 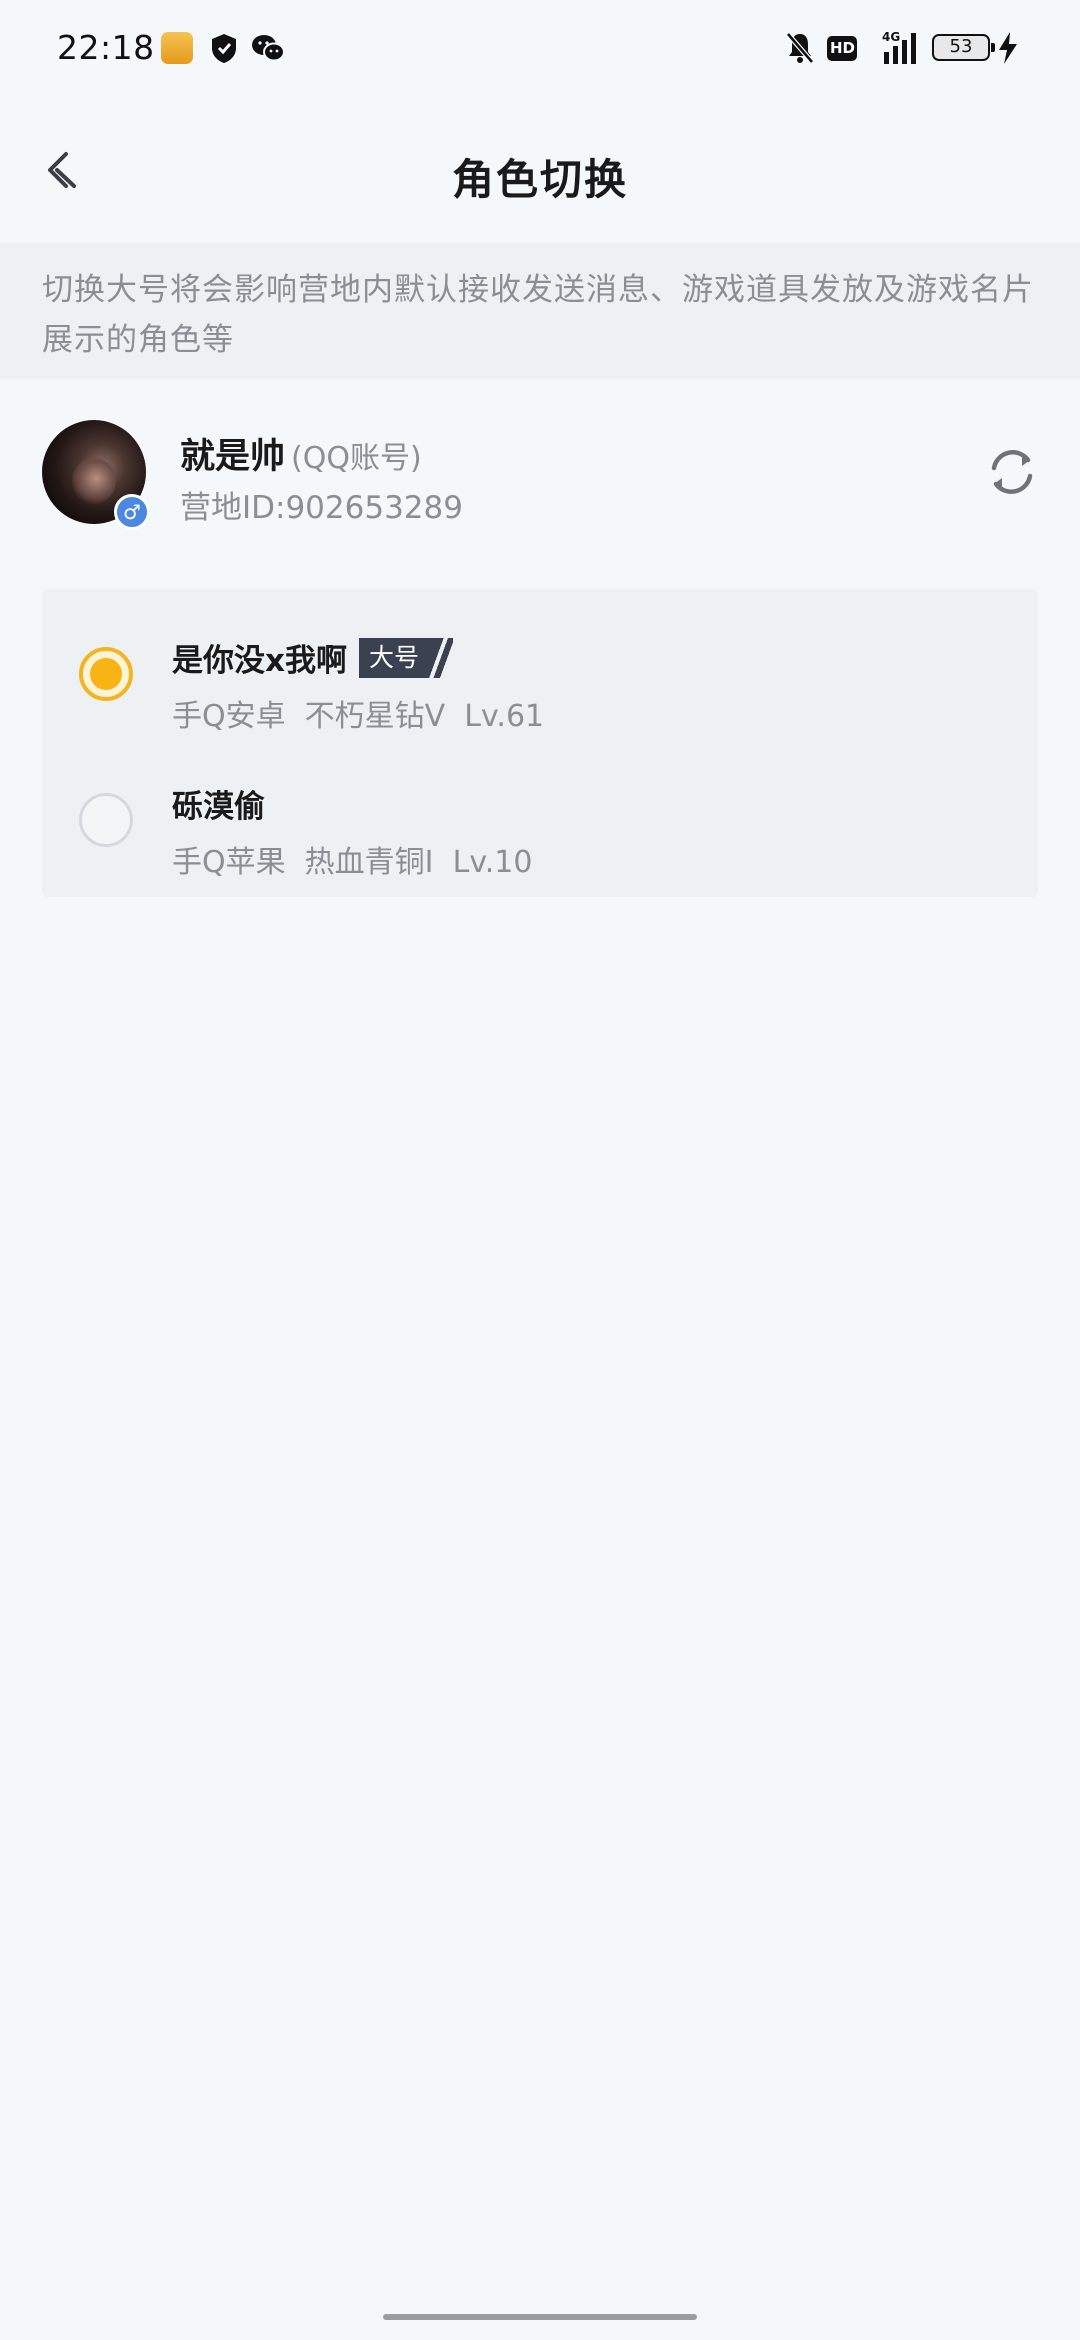 I want to click on status-bar: 22:18 HD 4G 53, so click(x=540, y=48).